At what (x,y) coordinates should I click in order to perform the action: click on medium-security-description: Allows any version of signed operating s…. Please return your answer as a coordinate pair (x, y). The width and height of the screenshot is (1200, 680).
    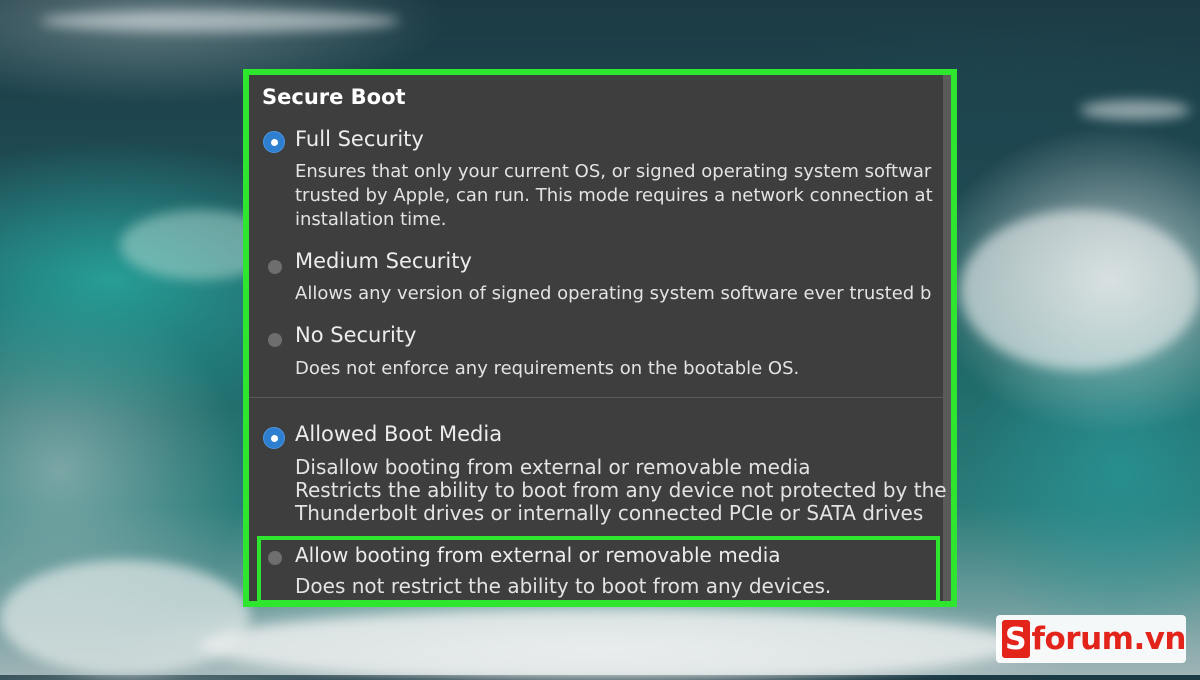
    Looking at the image, I should click on (613, 293).